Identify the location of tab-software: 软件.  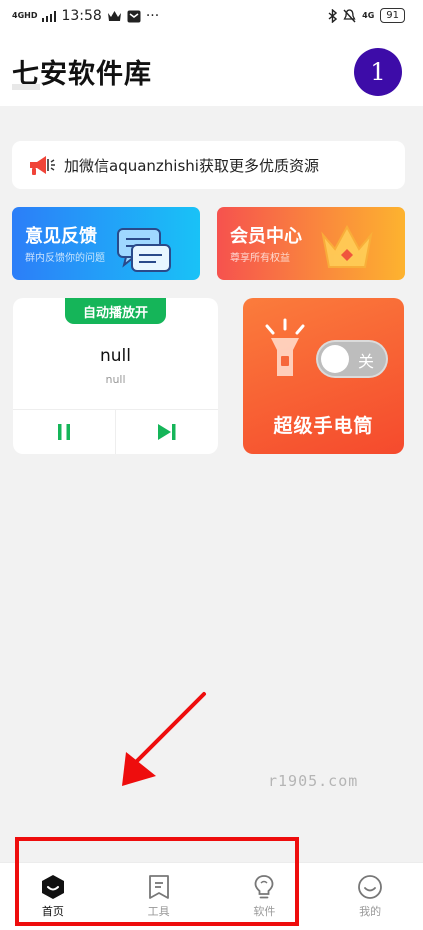
(265, 896).